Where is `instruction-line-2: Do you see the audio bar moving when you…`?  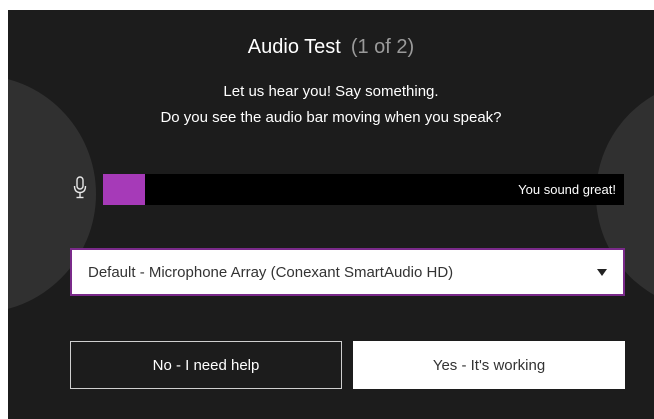 instruction-line-2: Do you see the audio bar moving when you… is located at coordinates (331, 117).